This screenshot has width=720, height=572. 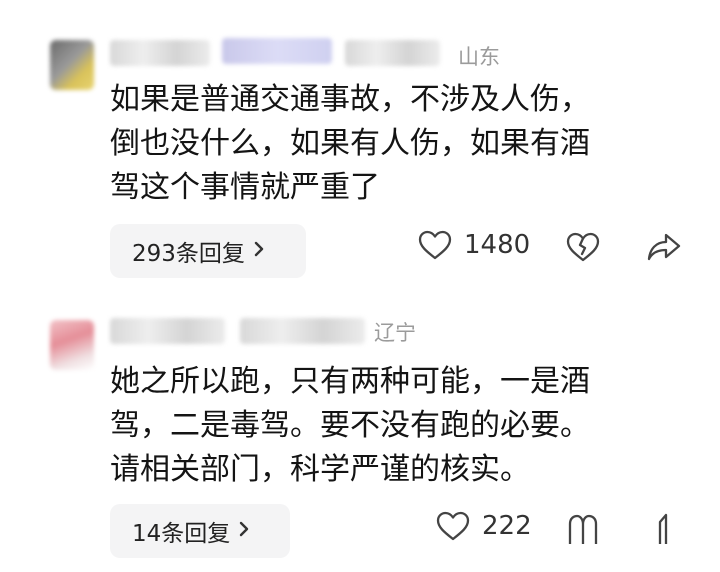 I want to click on like-count: 1480, so click(x=497, y=245).